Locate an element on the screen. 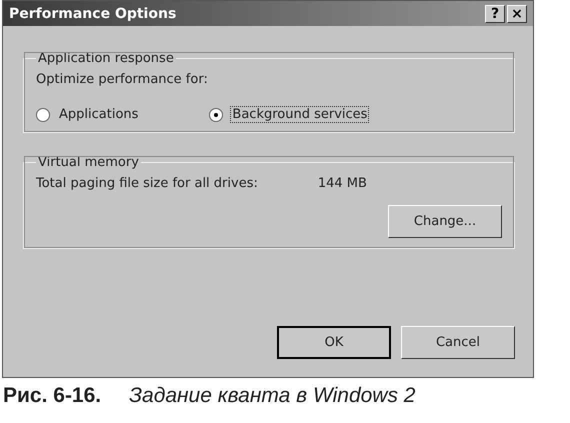 The height and width of the screenshot is (423, 570). figure-caption: Задание кванта в Windows 2 is located at coordinates (272, 396).